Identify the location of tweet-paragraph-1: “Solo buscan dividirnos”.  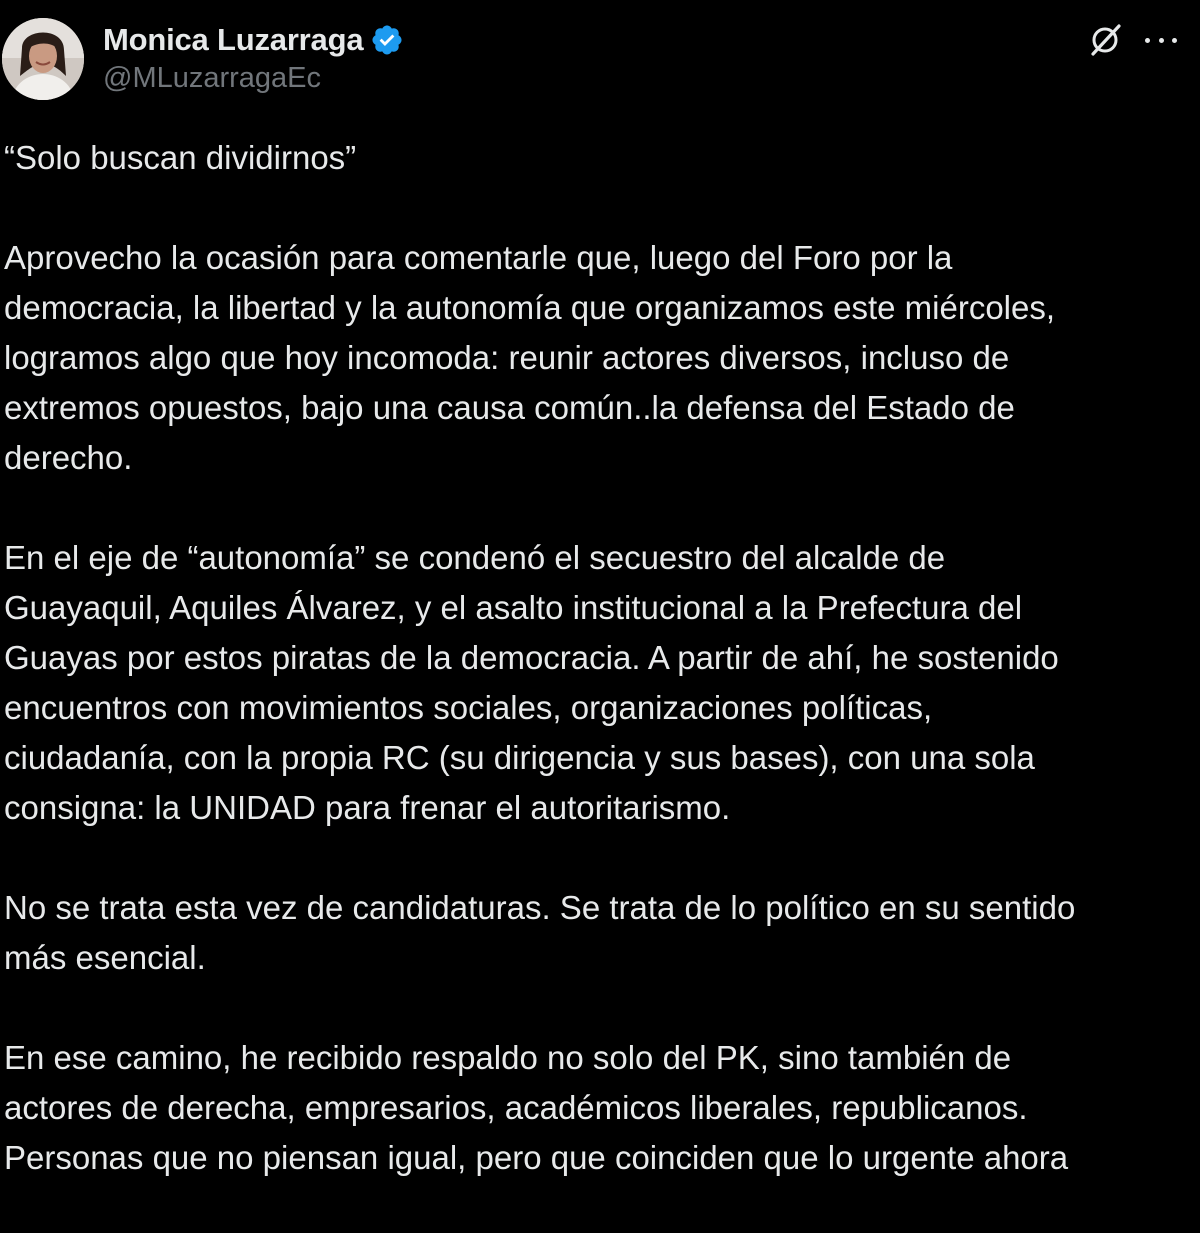
(180, 157).